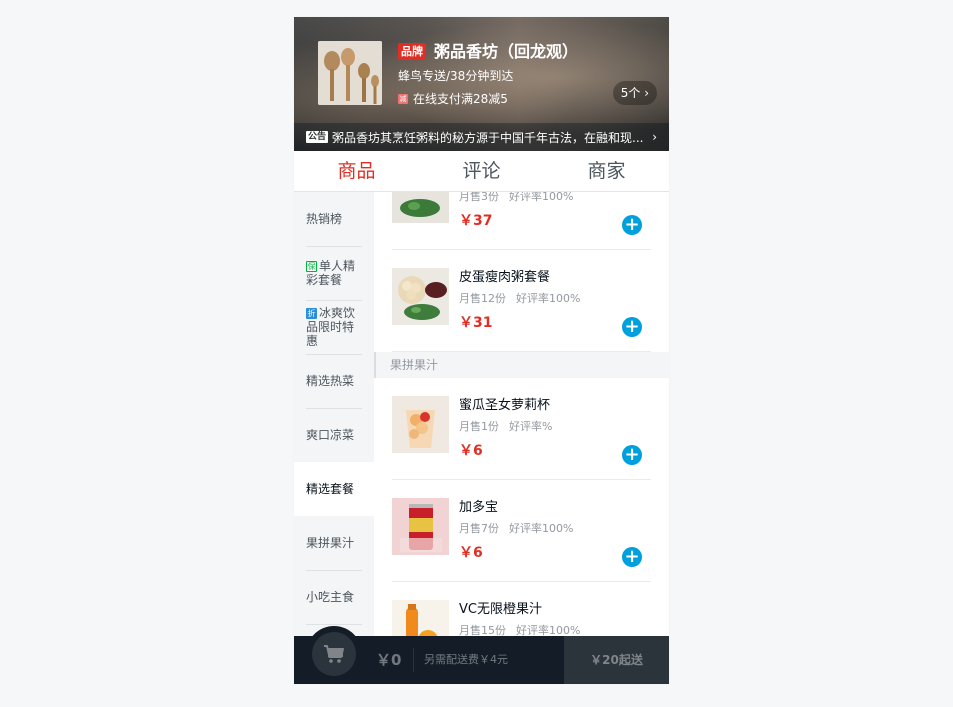 The width and height of the screenshot is (953, 707). I want to click on menu-item-label: 精选套餐, so click(330, 489).